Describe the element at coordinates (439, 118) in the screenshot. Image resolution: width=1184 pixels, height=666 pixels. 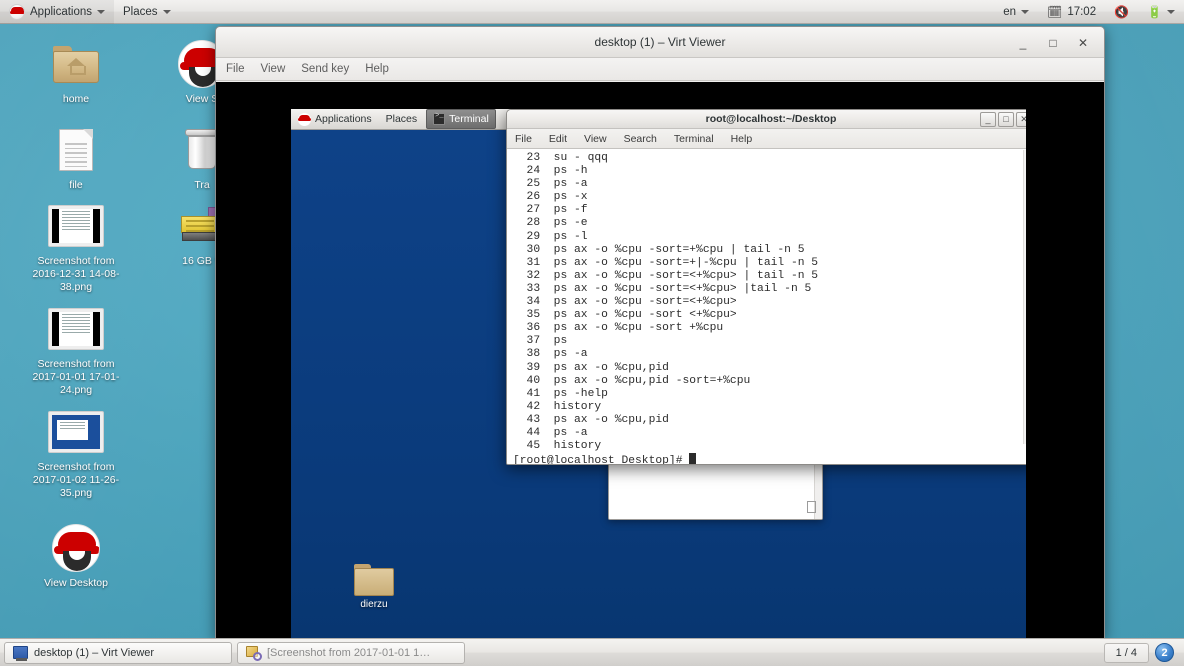
I see `terminal-icon` at that location.